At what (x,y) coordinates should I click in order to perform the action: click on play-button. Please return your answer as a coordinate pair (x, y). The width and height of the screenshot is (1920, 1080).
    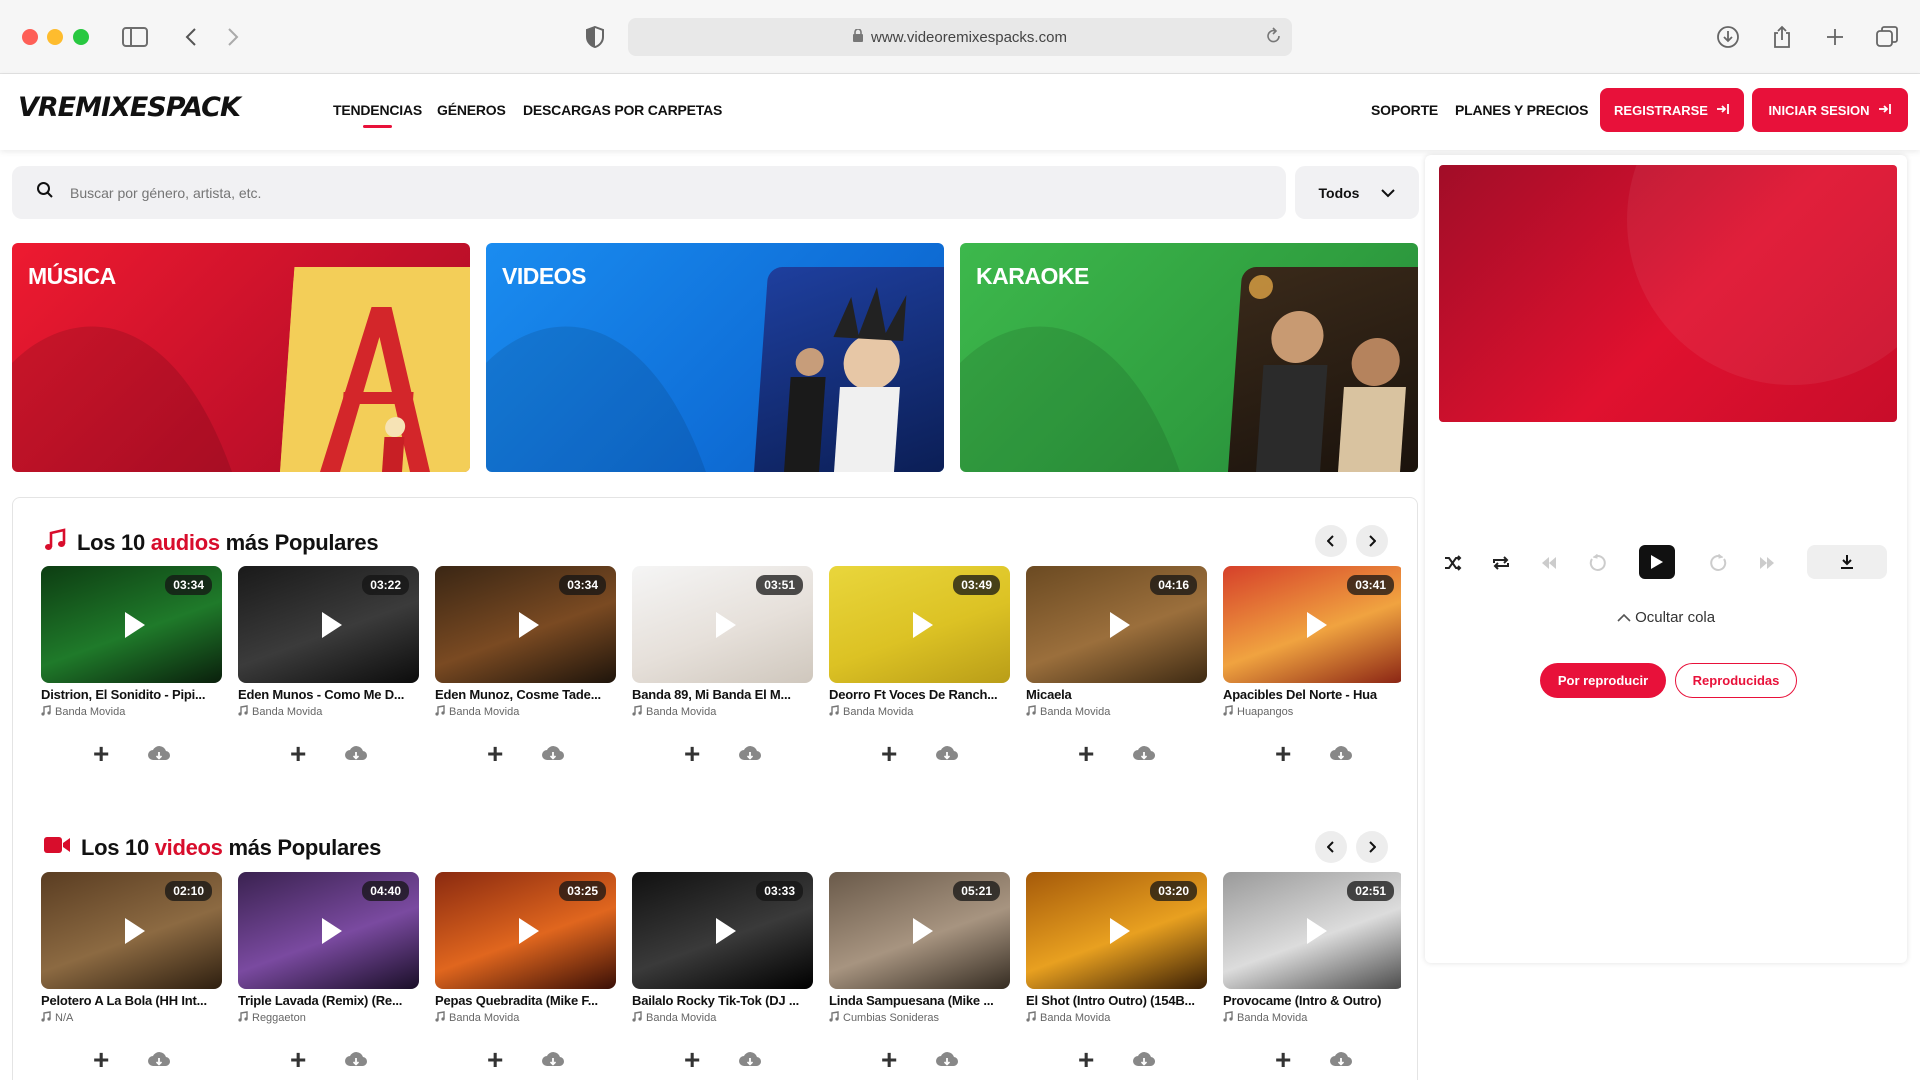
    Looking at the image, I should click on (1657, 562).